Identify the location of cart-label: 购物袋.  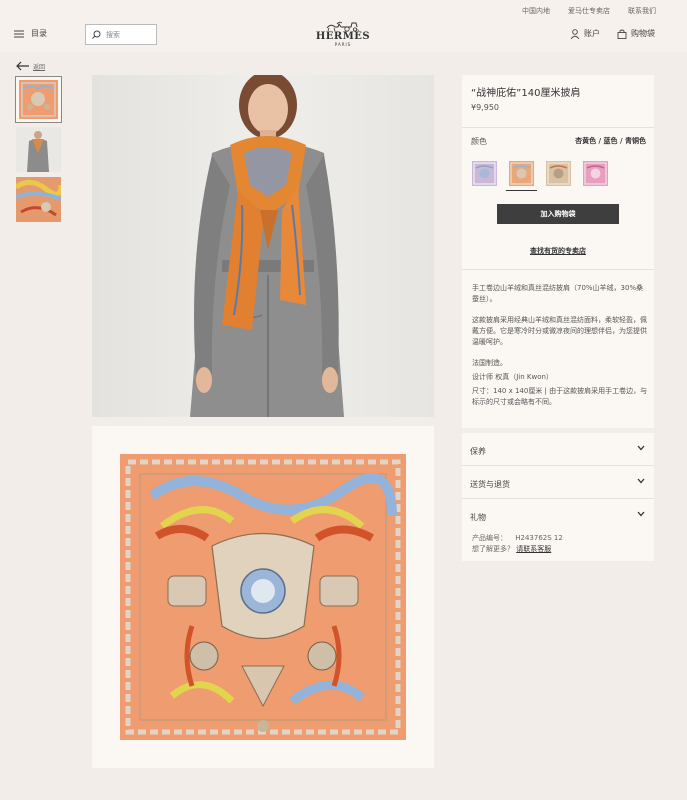
(643, 33).